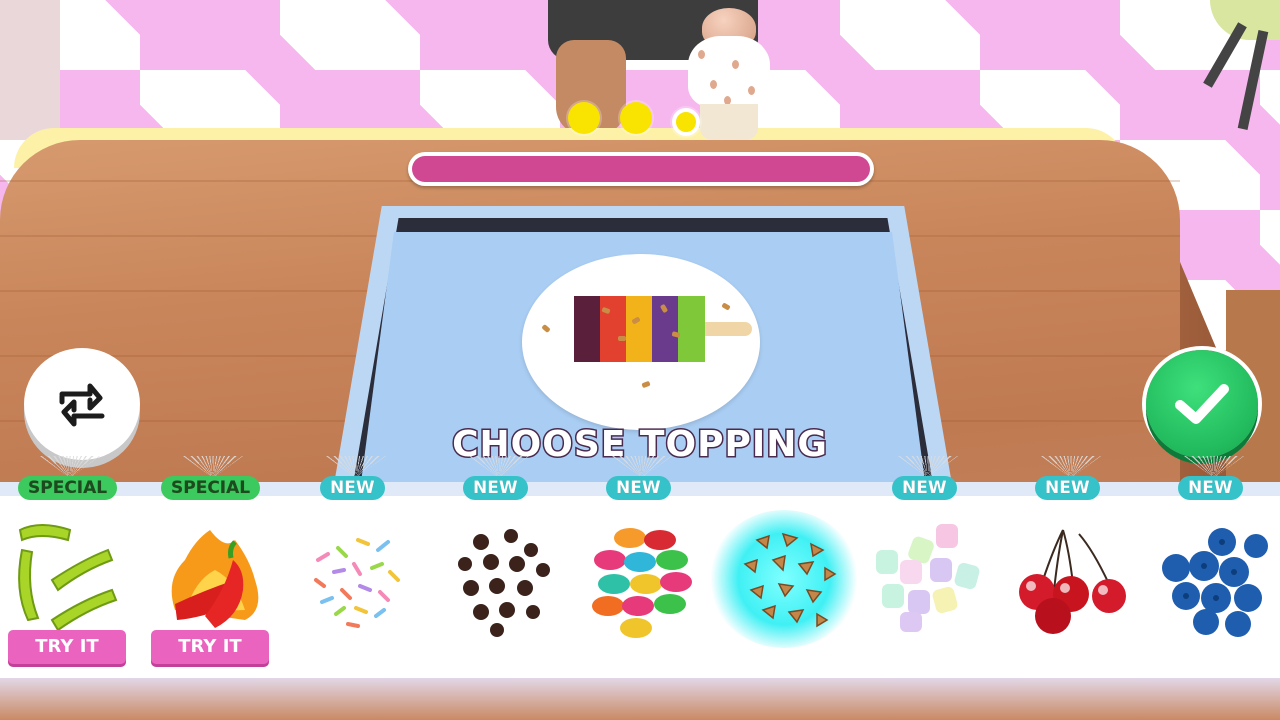 Image resolution: width=1280 pixels, height=720 pixels. What do you see at coordinates (357, 583) in the screenshot?
I see `sprinkles-icon` at bounding box center [357, 583].